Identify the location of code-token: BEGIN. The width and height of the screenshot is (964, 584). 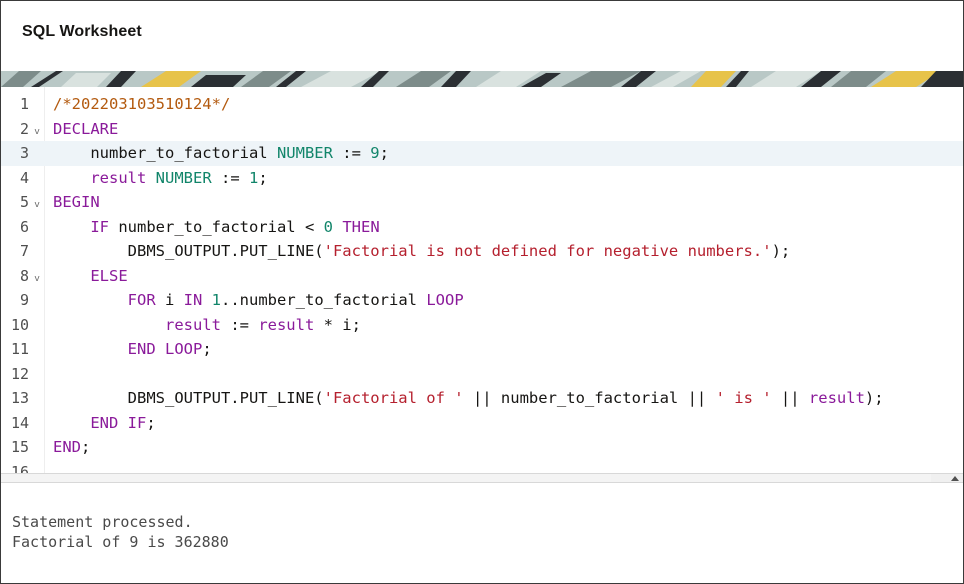
(76, 202).